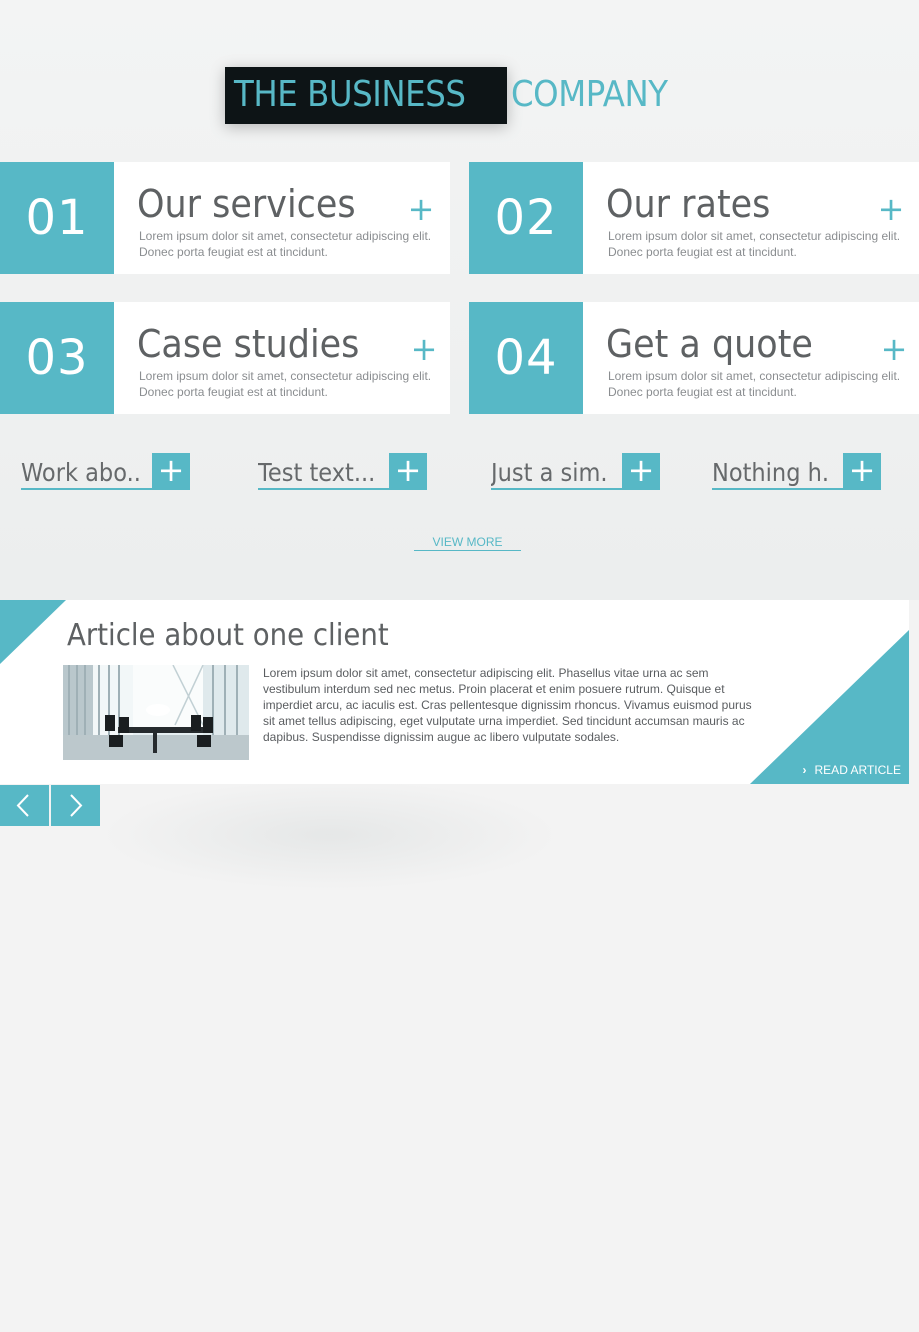  Describe the element at coordinates (804, 770) in the screenshot. I see `chevron-right-icon: ›` at that location.